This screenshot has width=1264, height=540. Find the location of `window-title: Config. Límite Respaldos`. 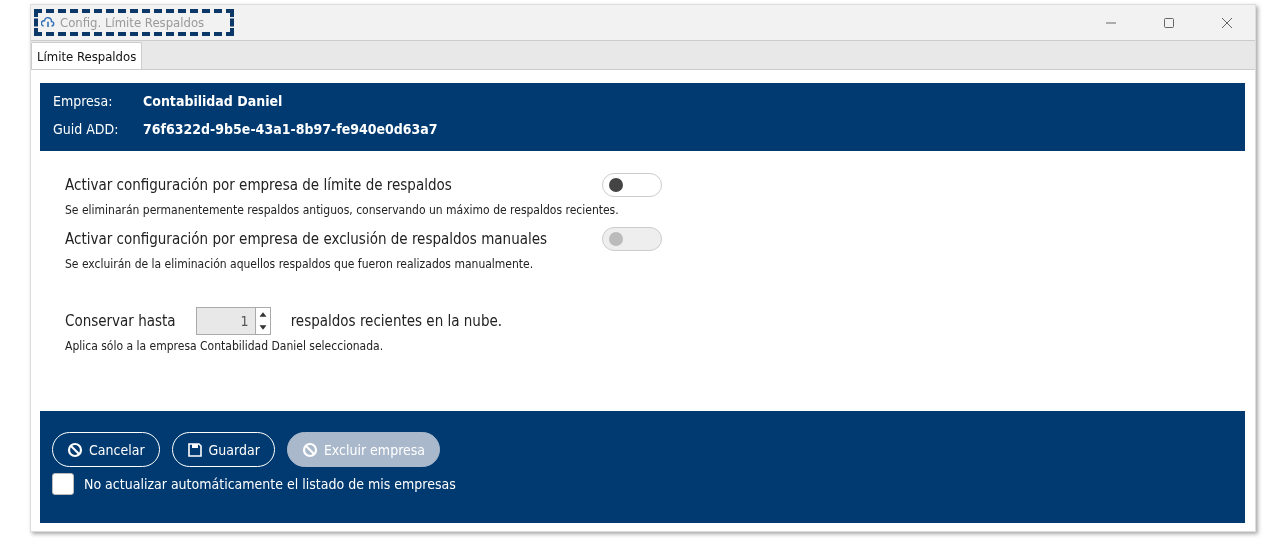

window-title: Config. Límite Respaldos is located at coordinates (132, 22).